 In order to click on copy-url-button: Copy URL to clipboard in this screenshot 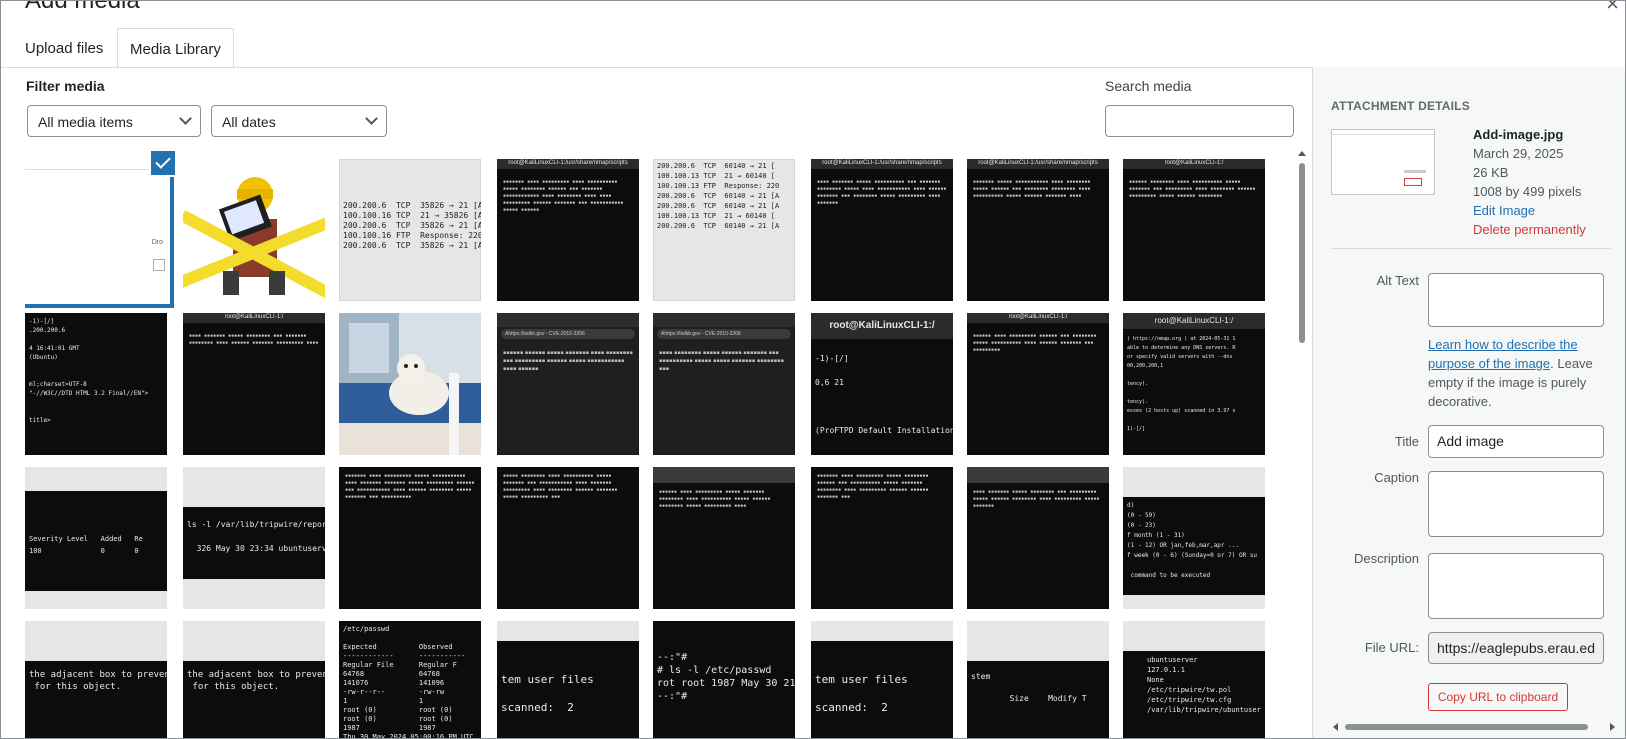, I will do `click(1498, 697)`.